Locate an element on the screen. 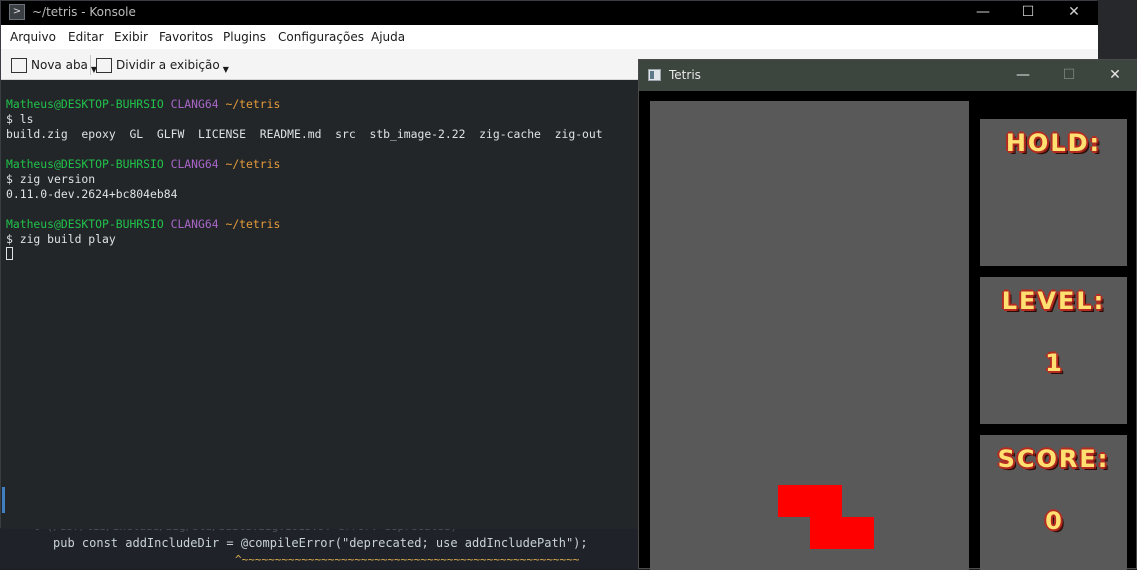  tetris-titlebar: Tetris — ☐ ✕ is located at coordinates (888, 75).